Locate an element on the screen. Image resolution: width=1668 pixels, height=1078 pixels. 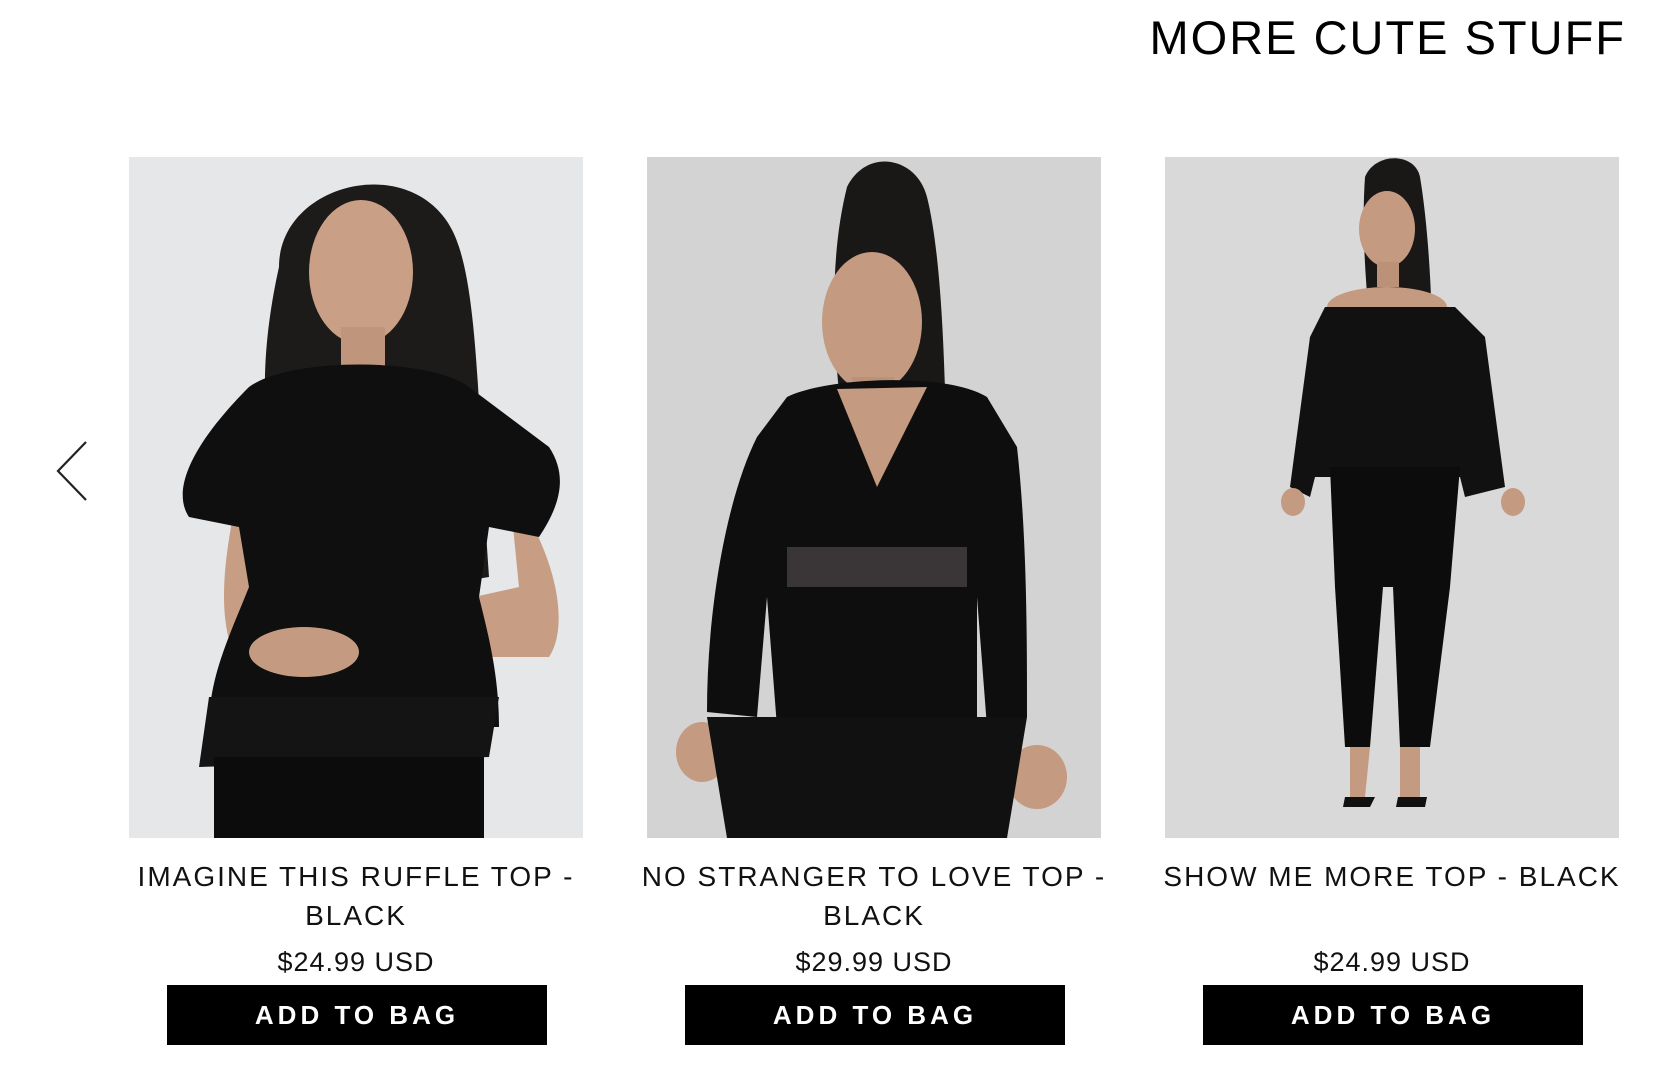
product-name: SHOW ME MORE TOP - BLACK is located at coordinates (1392, 876).